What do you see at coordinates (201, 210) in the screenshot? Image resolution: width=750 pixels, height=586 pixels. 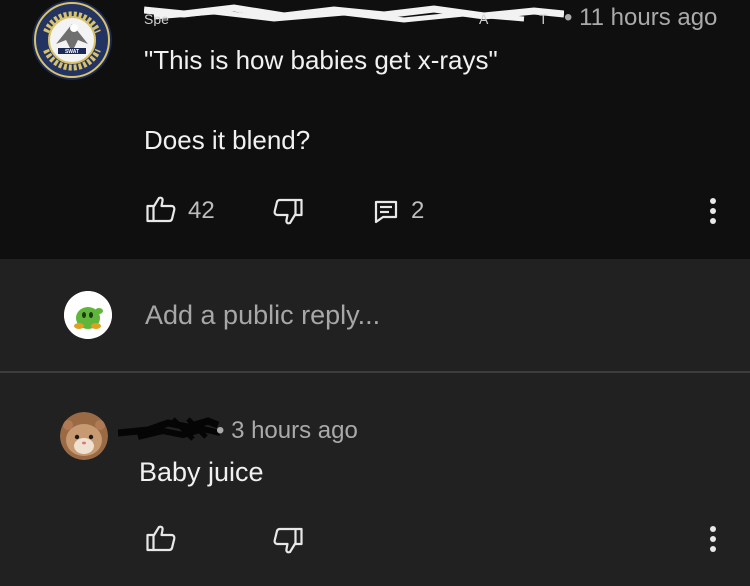 I see `like-count: 42` at bounding box center [201, 210].